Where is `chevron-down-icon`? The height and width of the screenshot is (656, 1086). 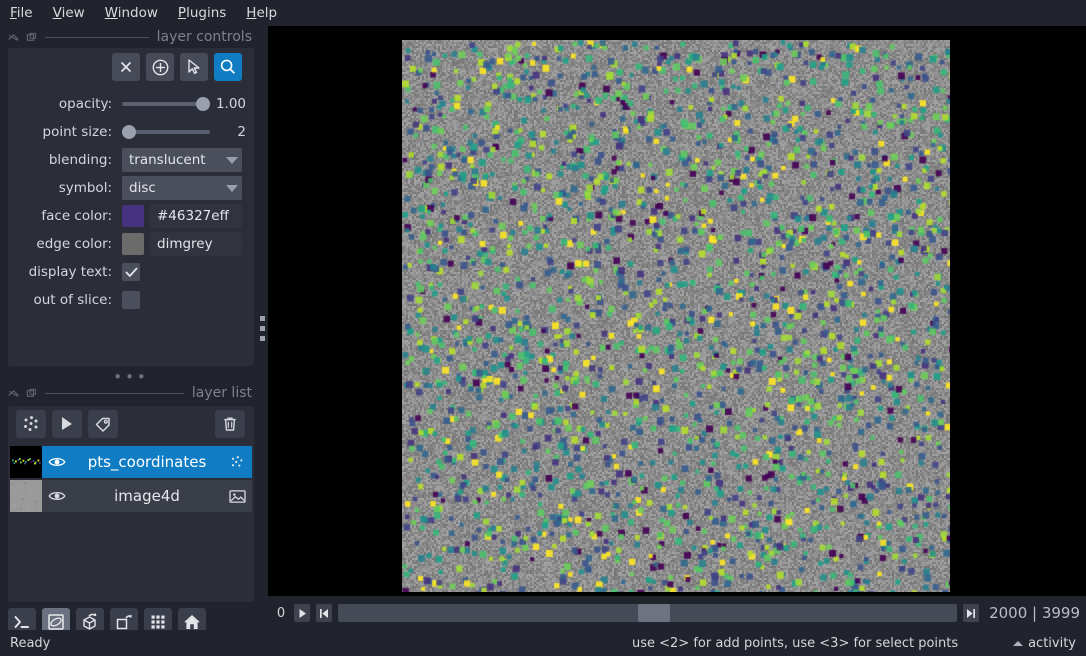
chevron-down-icon is located at coordinates (232, 160).